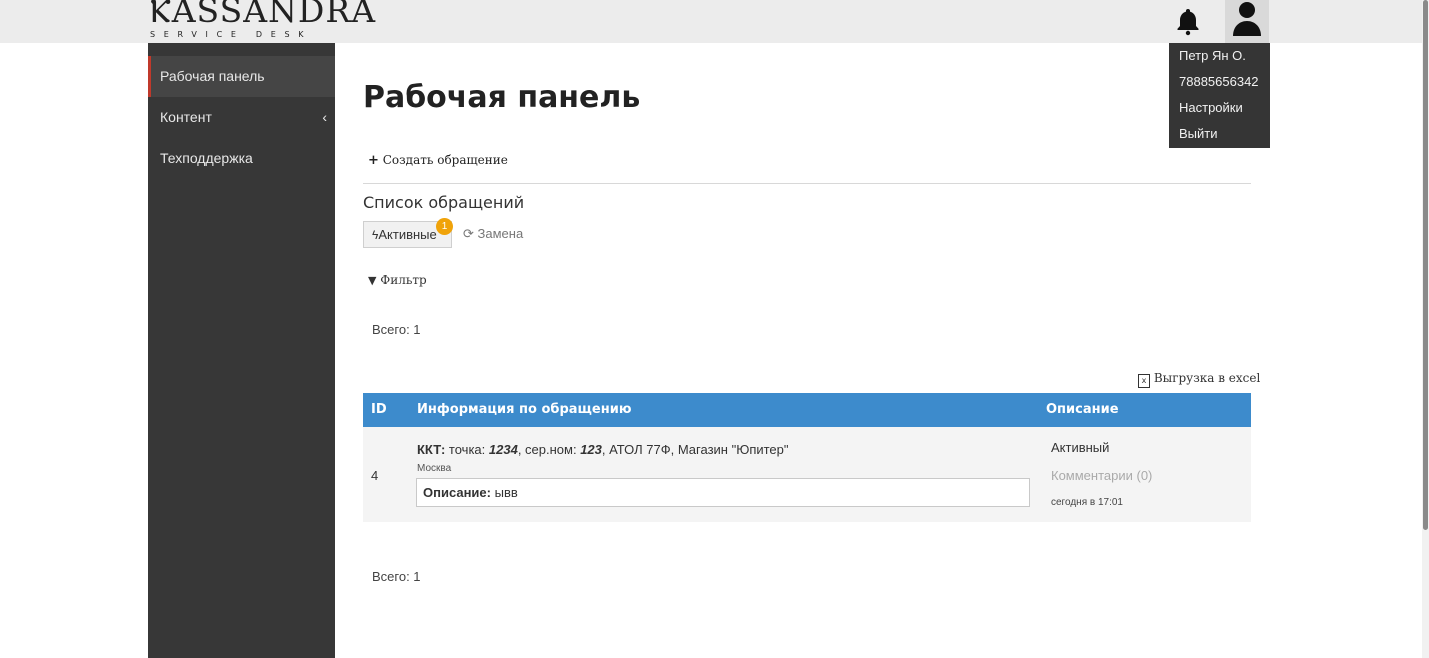  Describe the element at coordinates (231, 34) in the screenshot. I see `logo-sub-text: SERVICE DESK` at that location.